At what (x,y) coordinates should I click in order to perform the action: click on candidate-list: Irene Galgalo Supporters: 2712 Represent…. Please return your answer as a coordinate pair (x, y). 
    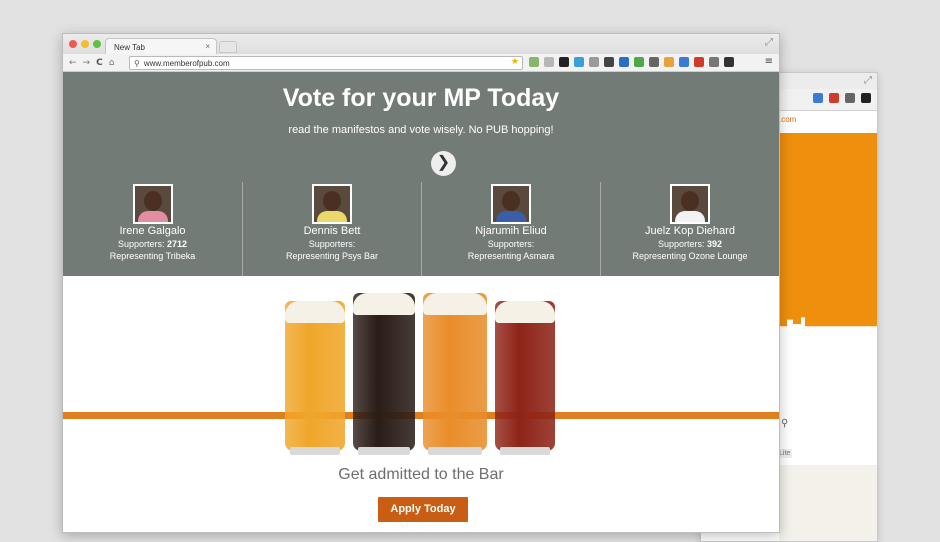
    Looking at the image, I should click on (421, 229).